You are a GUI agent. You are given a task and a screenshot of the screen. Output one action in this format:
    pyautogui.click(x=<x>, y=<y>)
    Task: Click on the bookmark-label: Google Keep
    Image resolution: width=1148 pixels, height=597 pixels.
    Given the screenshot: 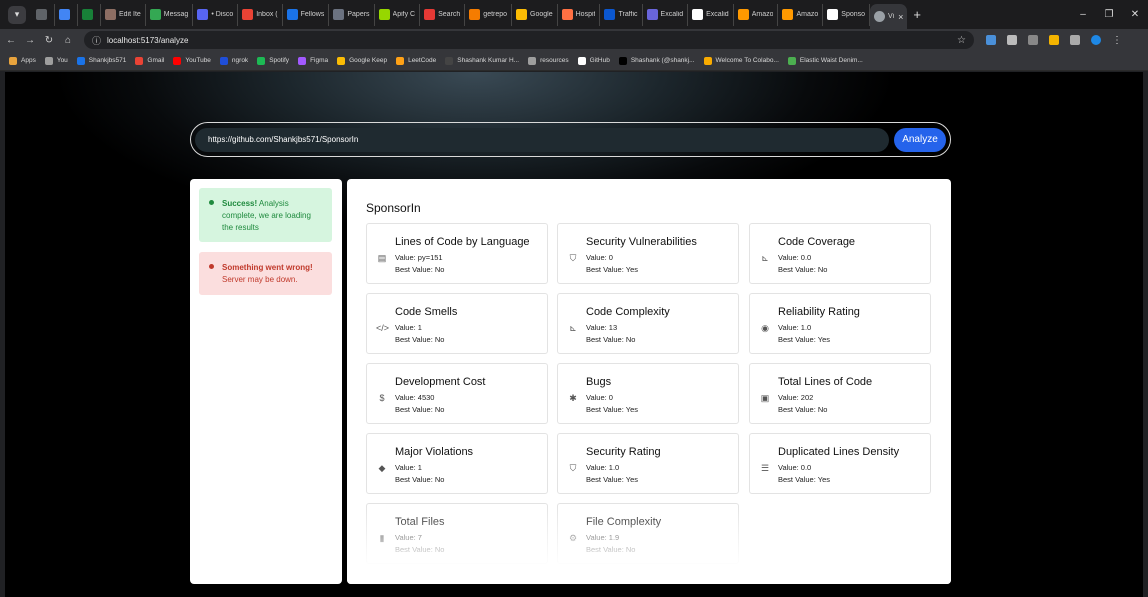 What is the action you would take?
    pyautogui.click(x=368, y=60)
    